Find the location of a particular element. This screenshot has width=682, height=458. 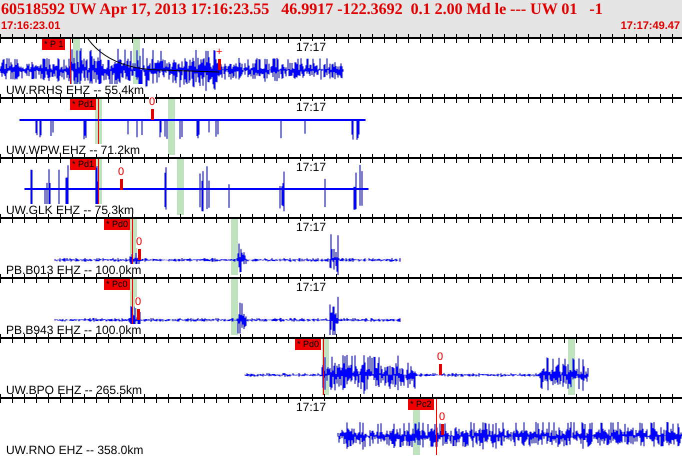

station-label: UW.RNO EHZ -- 358.0km is located at coordinates (75, 450).